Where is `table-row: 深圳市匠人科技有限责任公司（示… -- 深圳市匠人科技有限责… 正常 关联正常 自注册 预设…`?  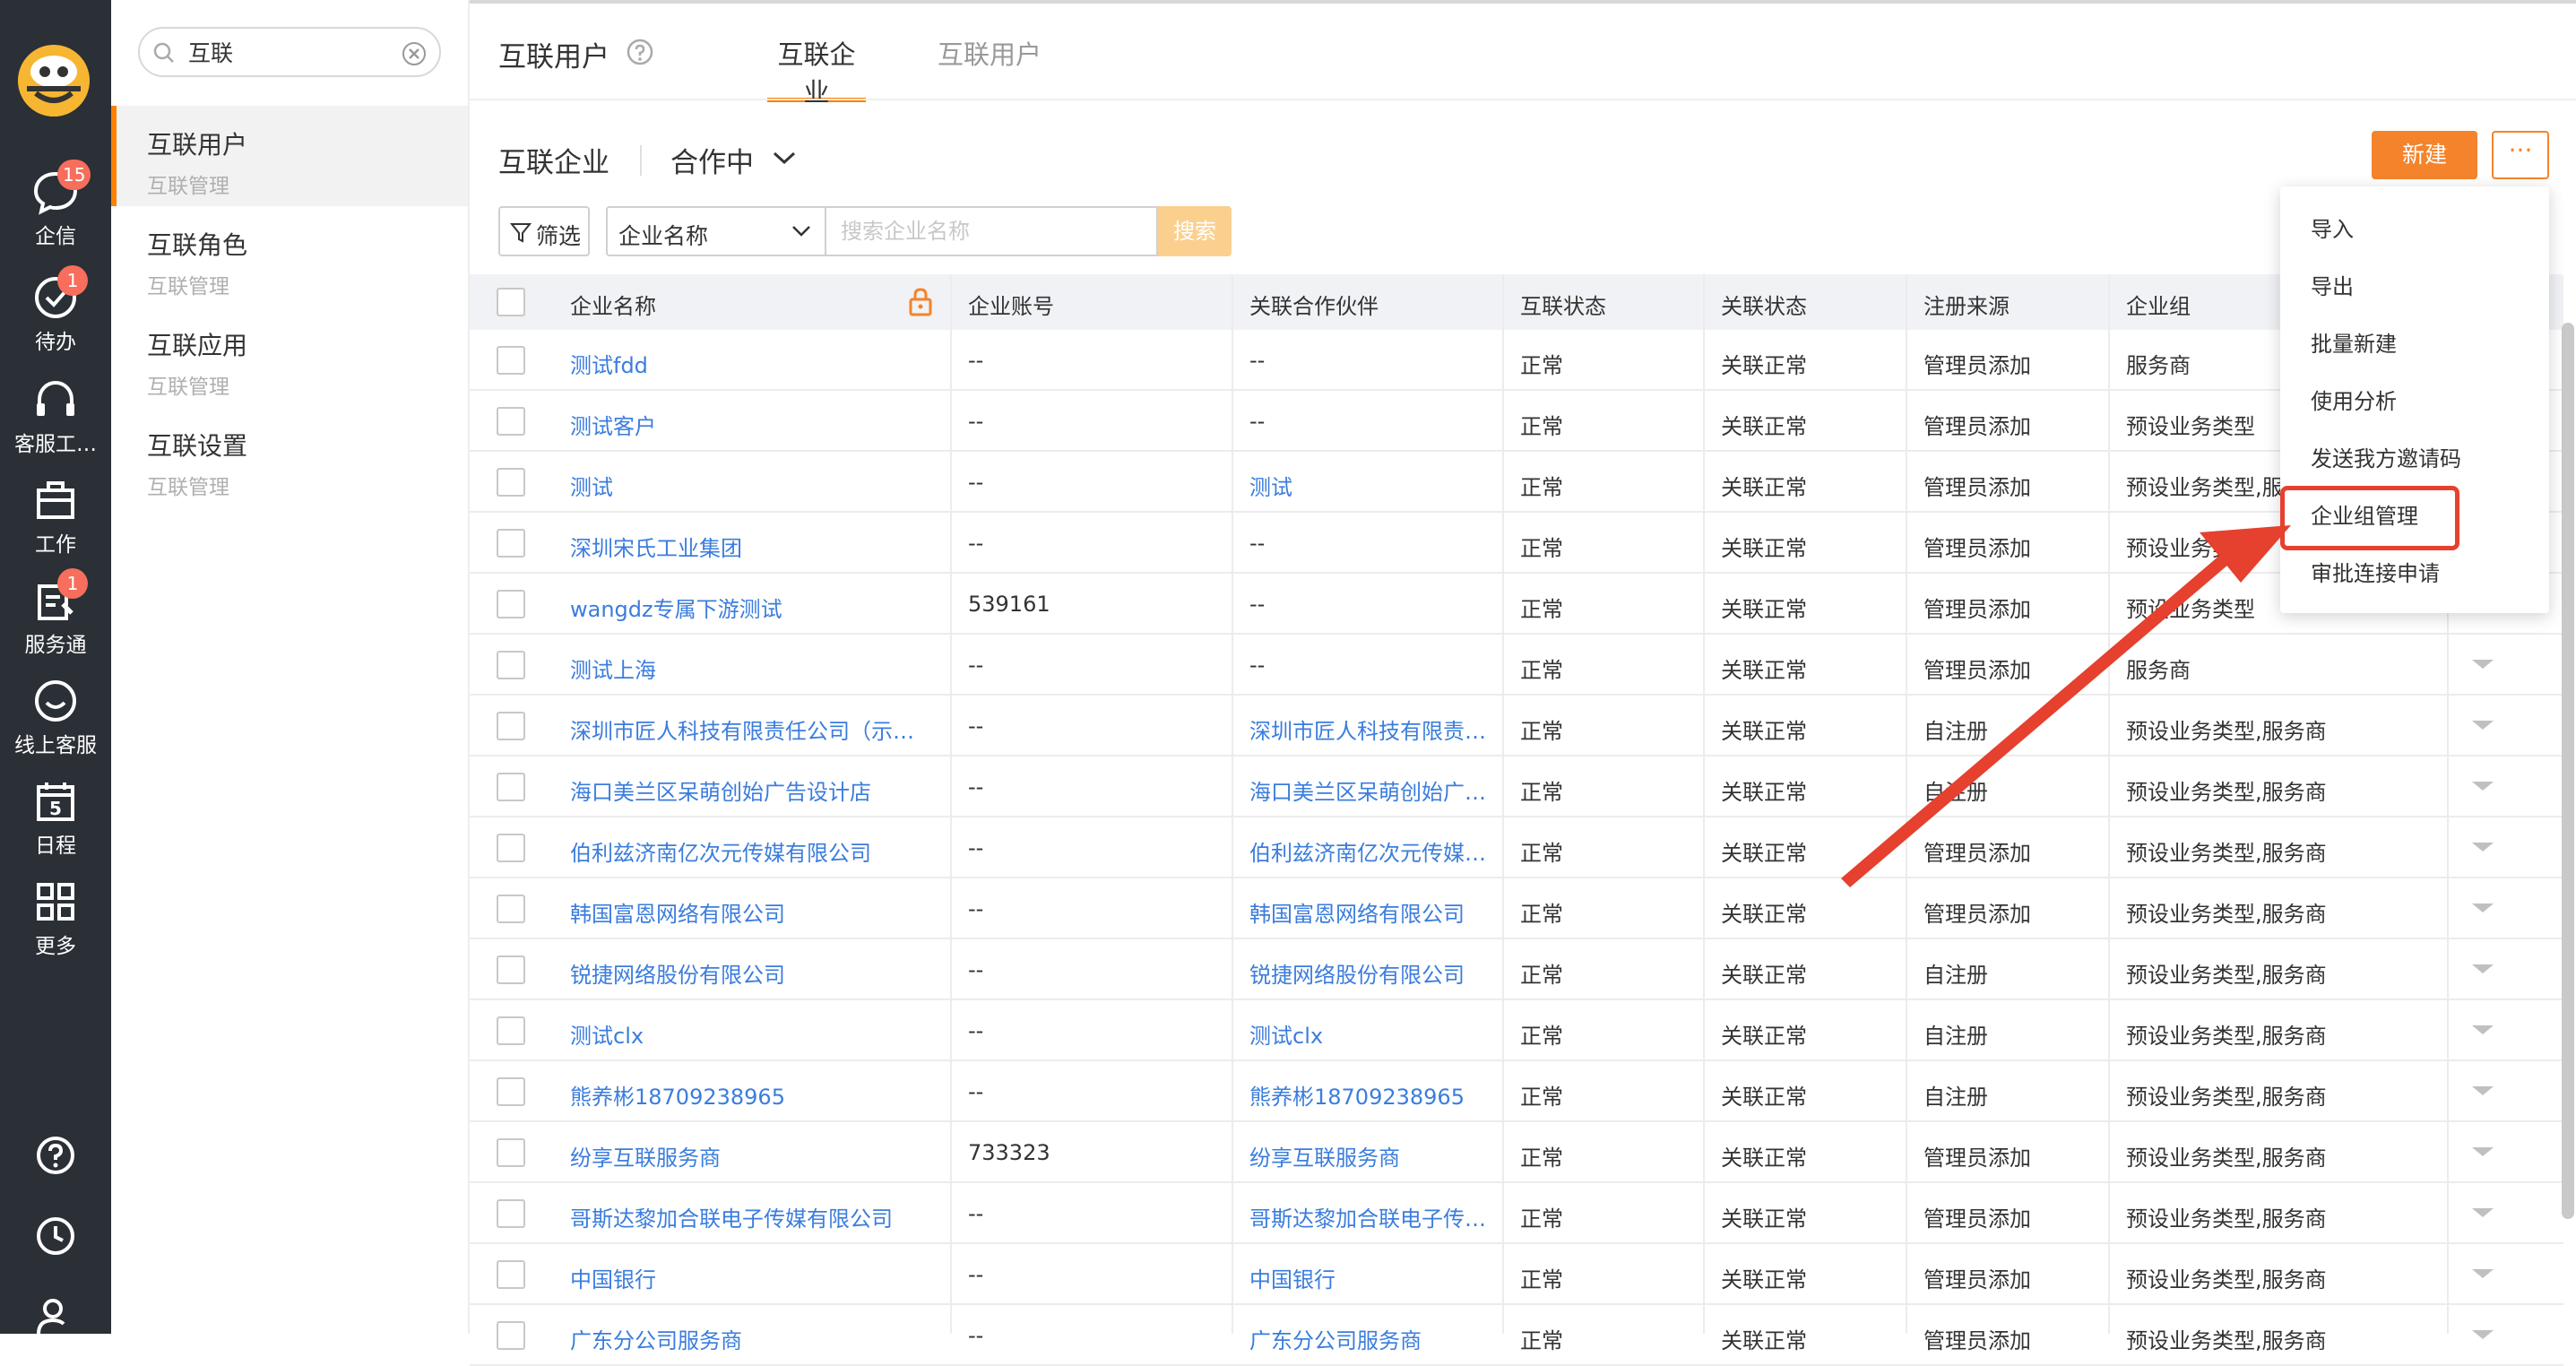
table-row: 深圳市匠人科技有限责任公司（示… -- 深圳市匠人科技有限责… 正常 关联正常 自注册 预设… is located at coordinates (1516, 726).